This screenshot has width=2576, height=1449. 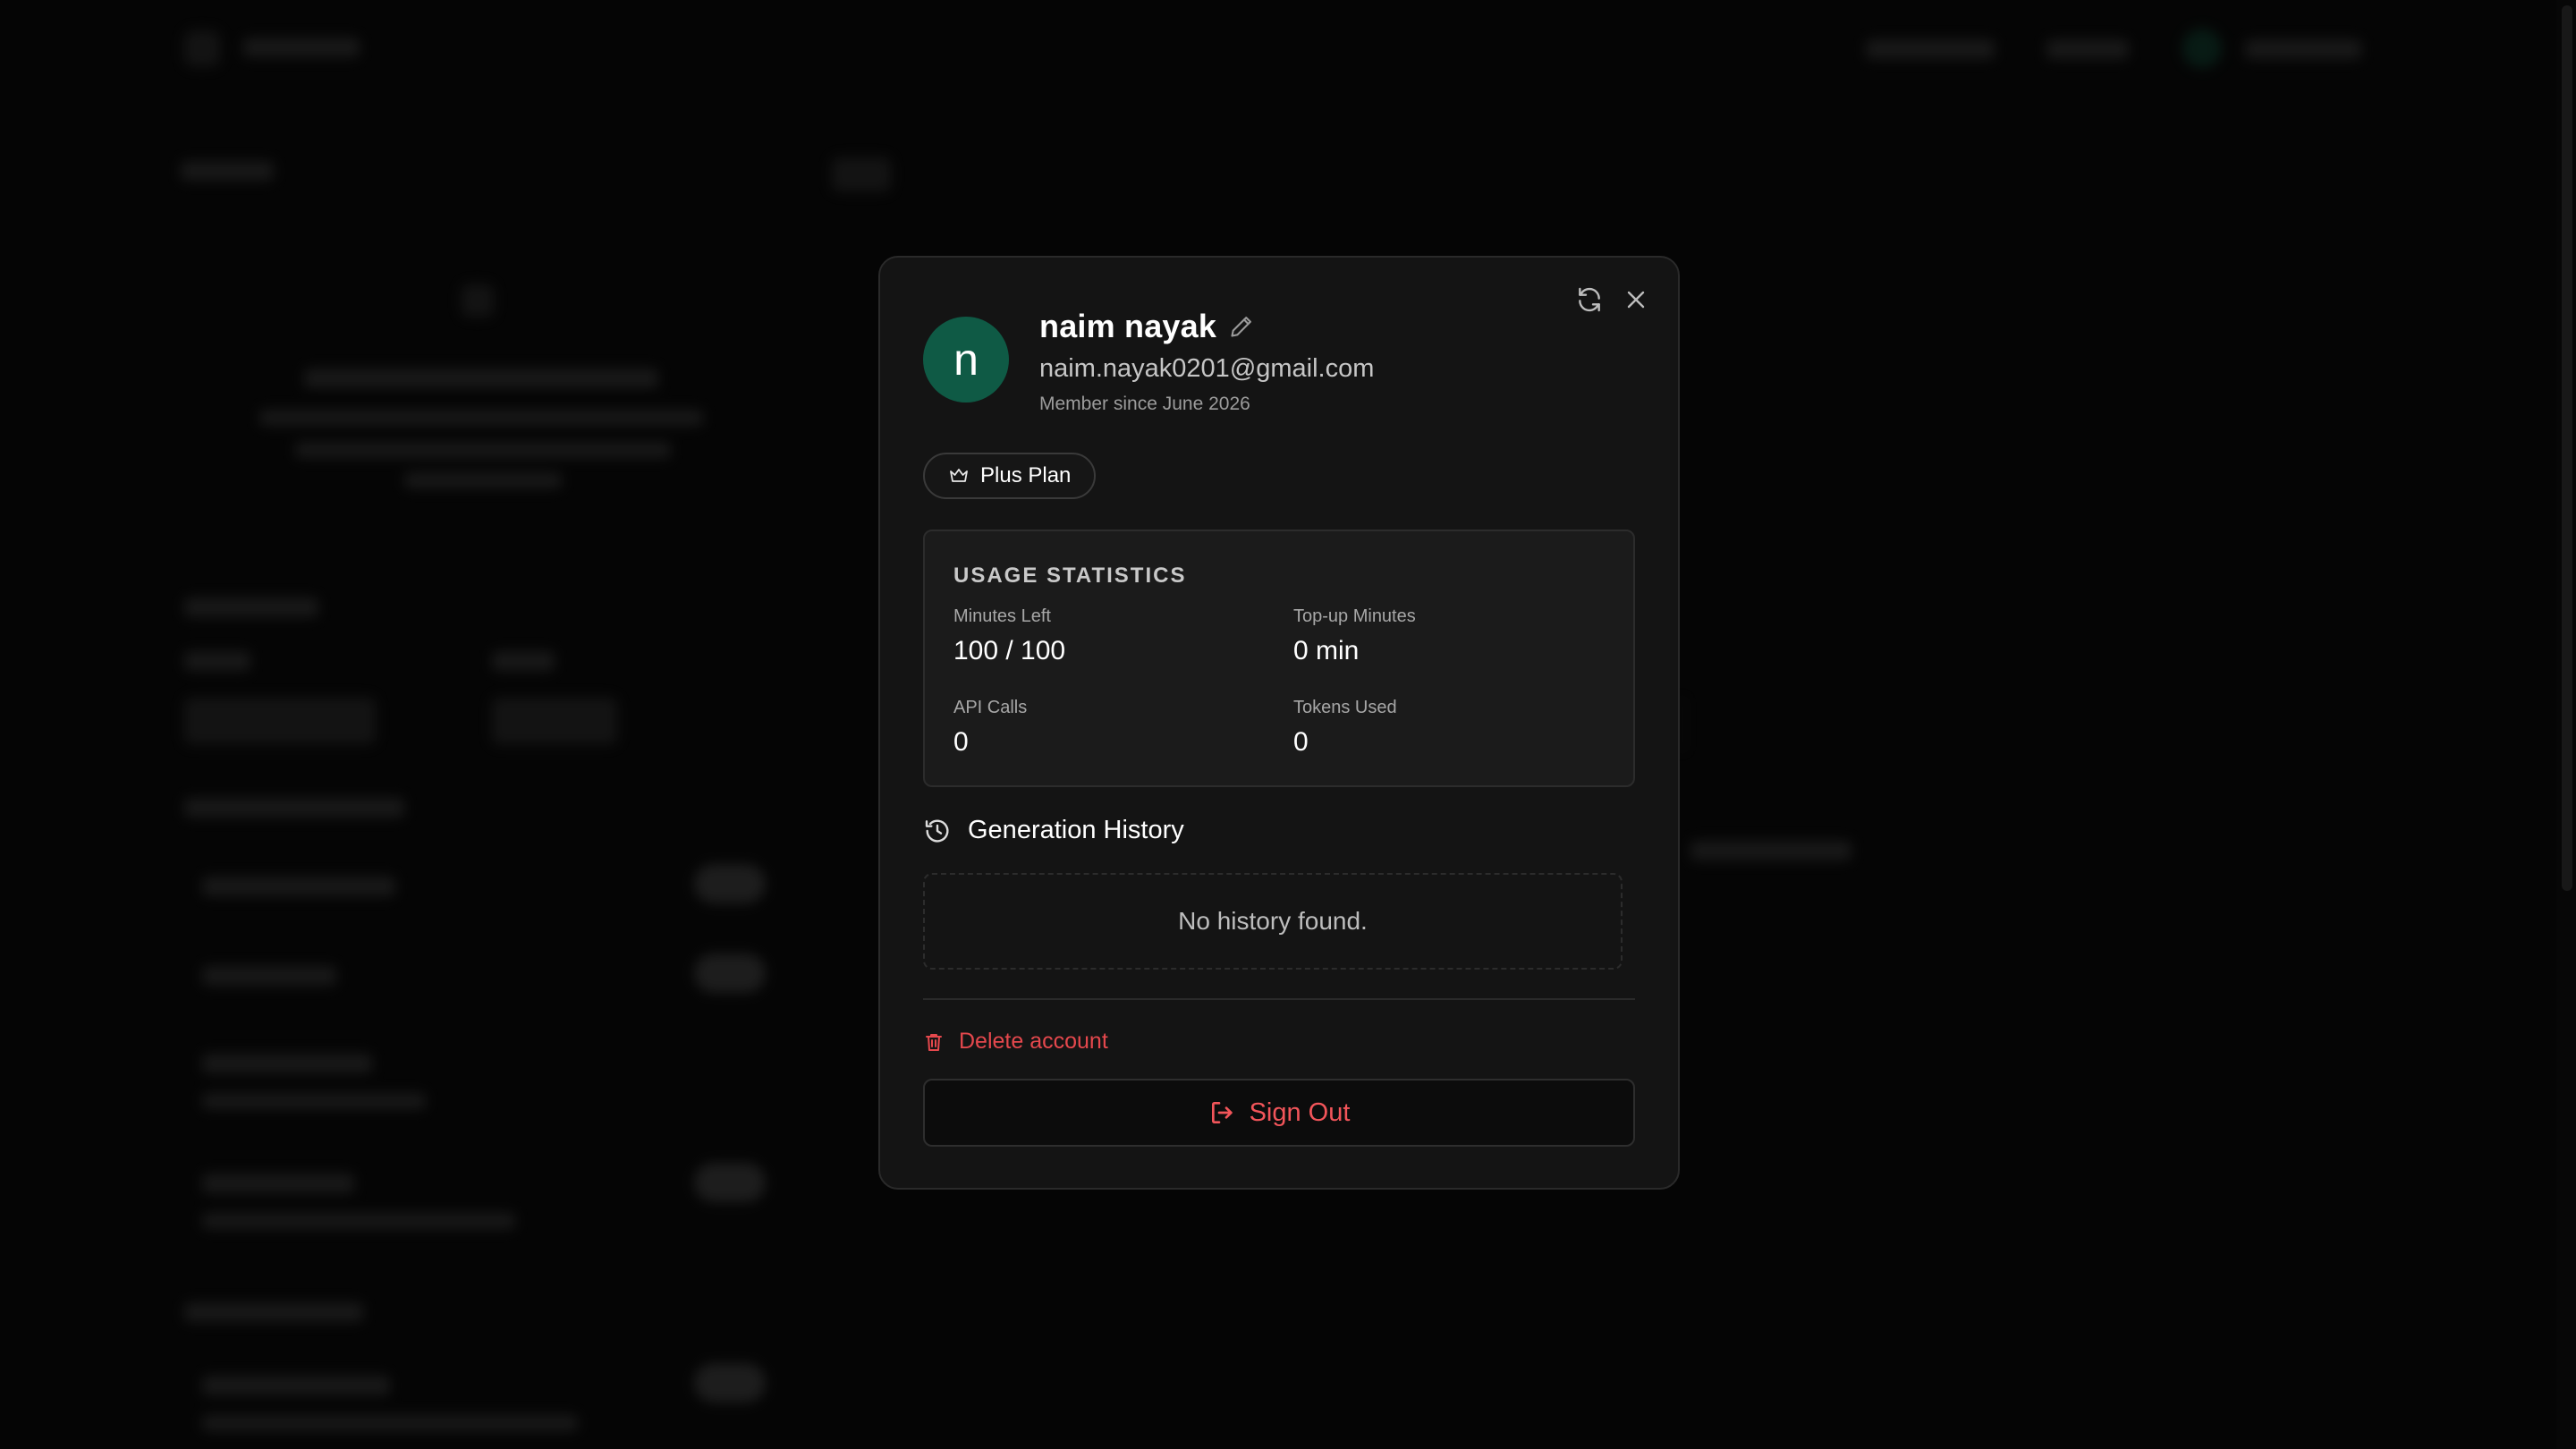 I want to click on refresh-icon, so click(x=1589, y=299).